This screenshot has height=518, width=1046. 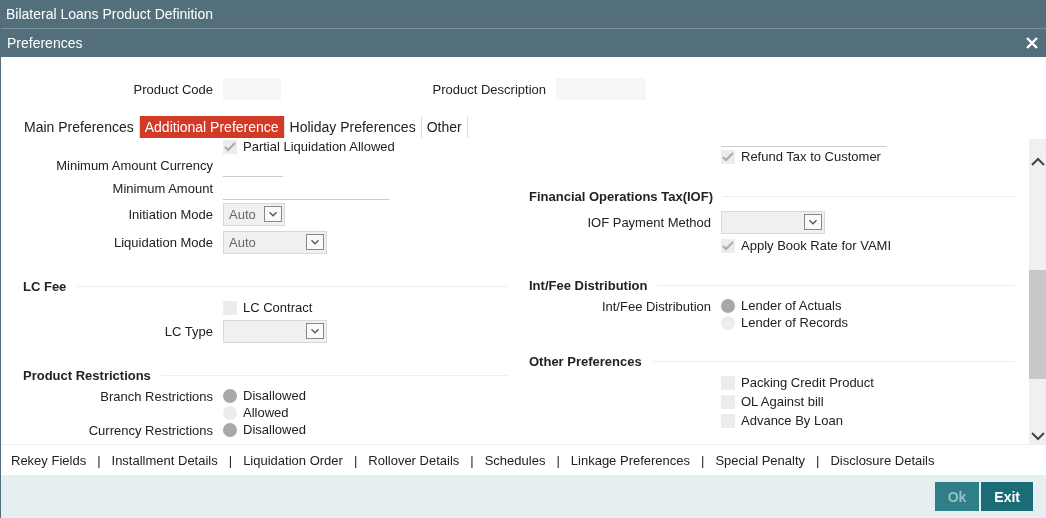 I want to click on checkbox-label: Packing Credit Product, so click(x=807, y=382).